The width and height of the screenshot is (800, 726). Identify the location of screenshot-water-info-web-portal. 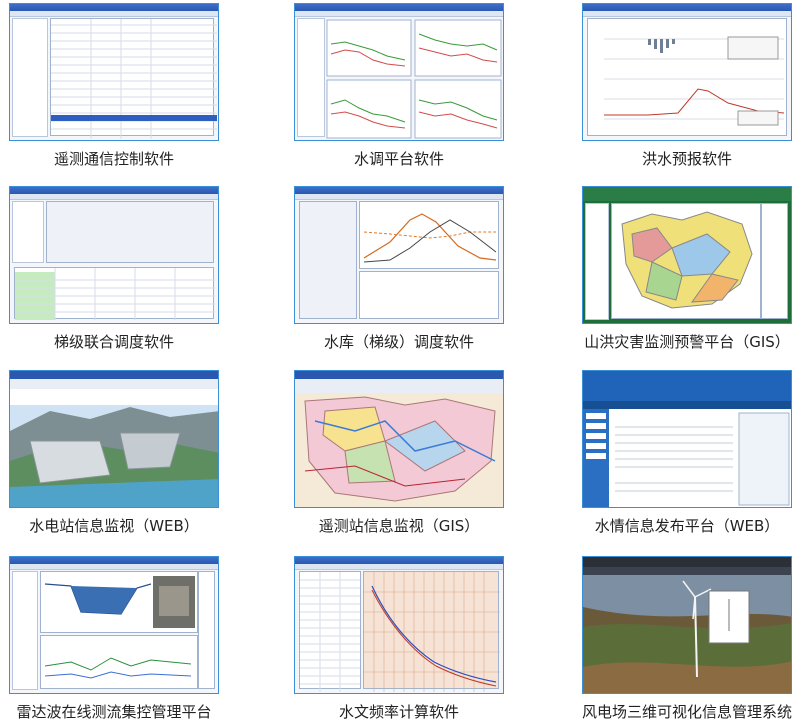
(687, 439).